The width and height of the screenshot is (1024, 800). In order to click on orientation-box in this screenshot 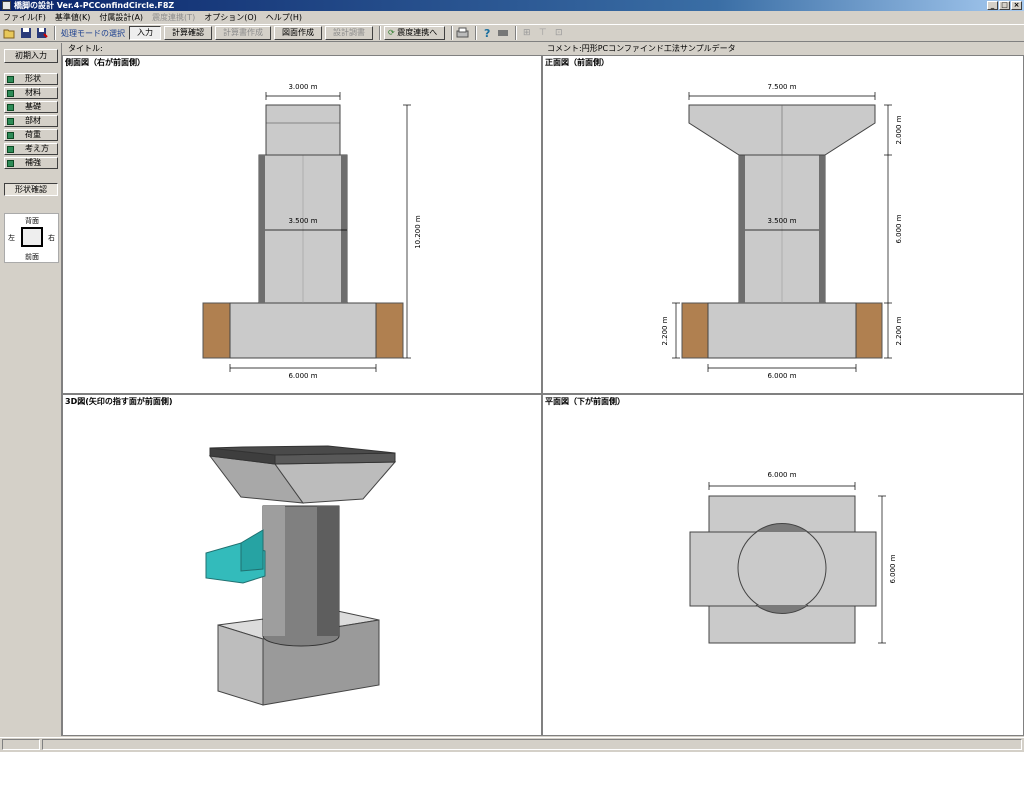, I will do `click(32, 237)`.